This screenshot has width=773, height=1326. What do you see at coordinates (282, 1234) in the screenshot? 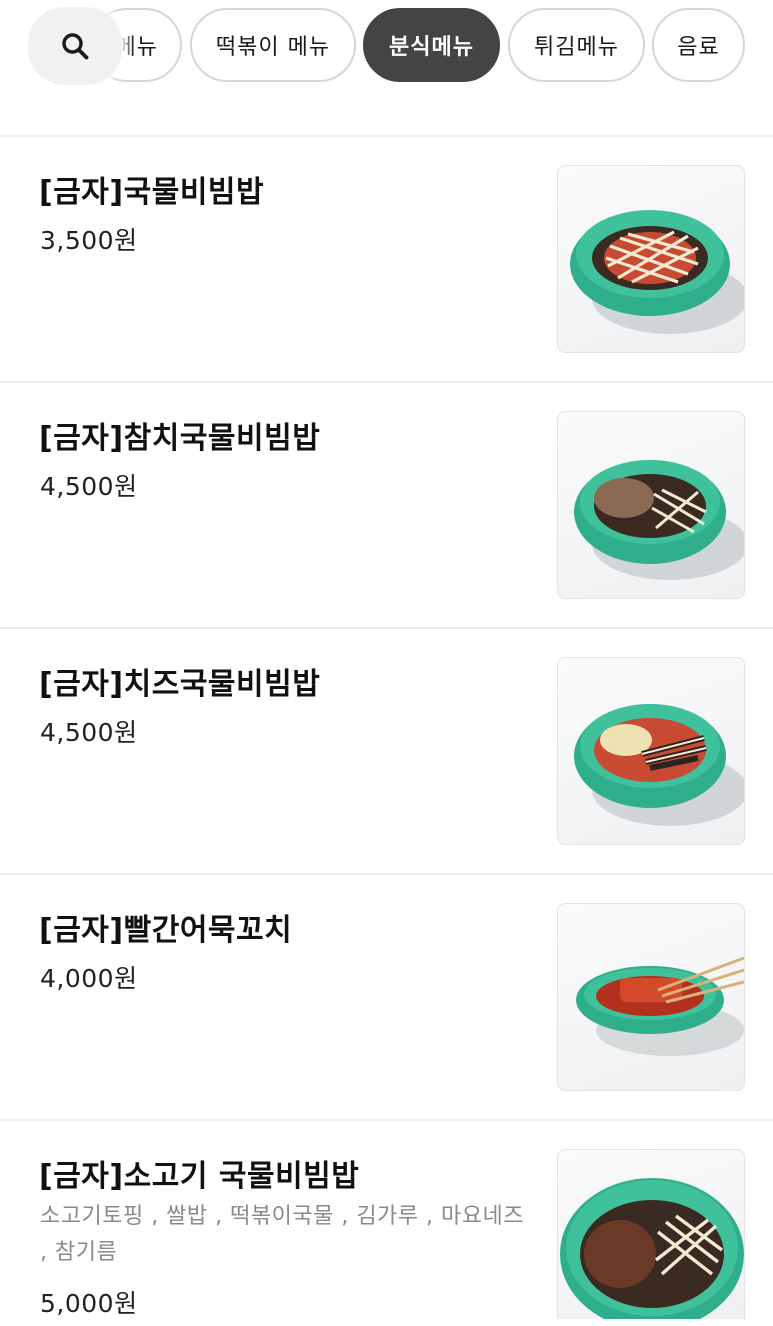
I see `menu-item-description: 소고기토핑 , 쌀밥 , 떡볶이국물 , 김가루 , 마요네즈 , 참기름` at bounding box center [282, 1234].